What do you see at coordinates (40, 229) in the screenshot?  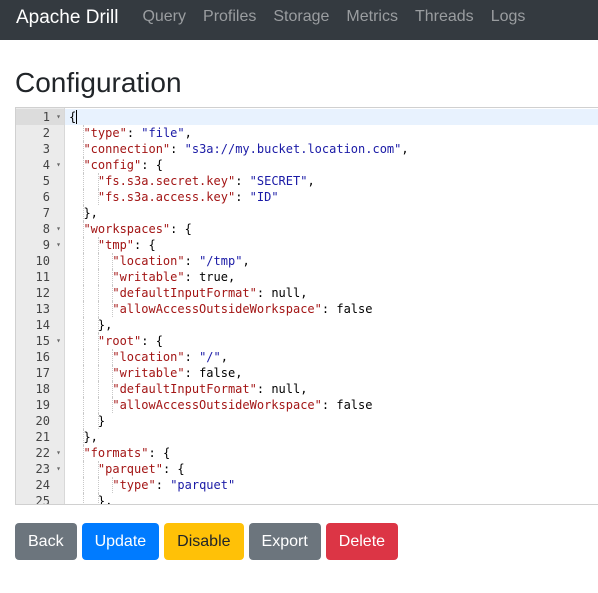 I see `line-number: 8 ▾` at bounding box center [40, 229].